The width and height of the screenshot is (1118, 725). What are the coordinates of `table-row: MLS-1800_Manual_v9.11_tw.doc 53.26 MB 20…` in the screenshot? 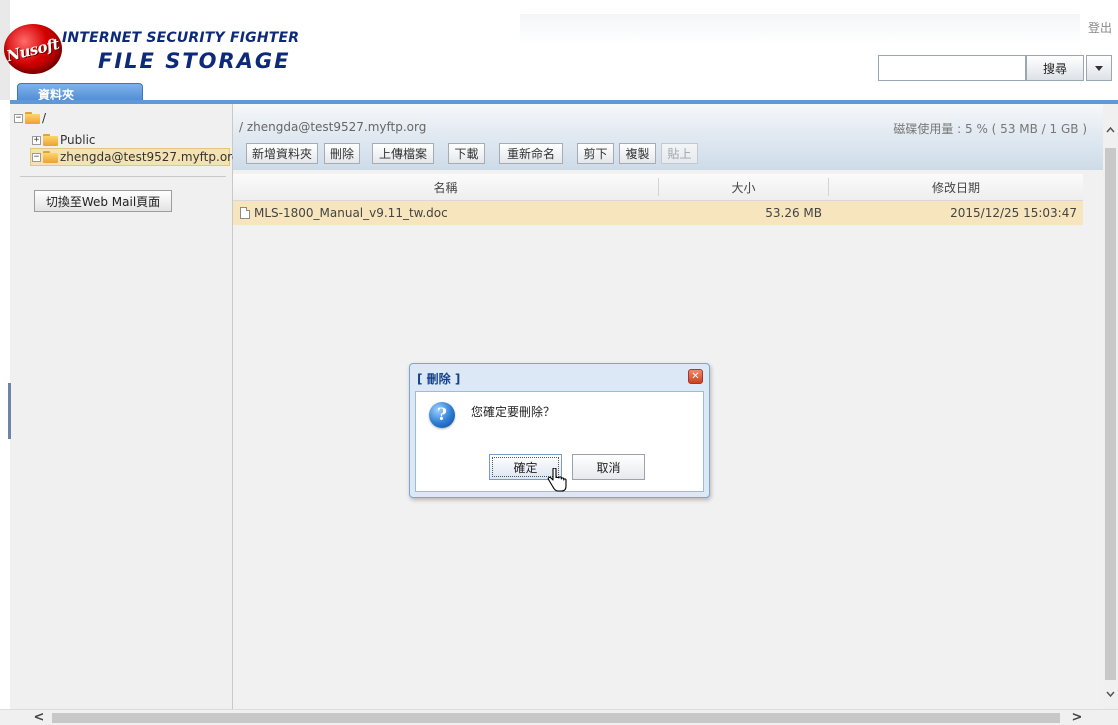 It's located at (658, 213).